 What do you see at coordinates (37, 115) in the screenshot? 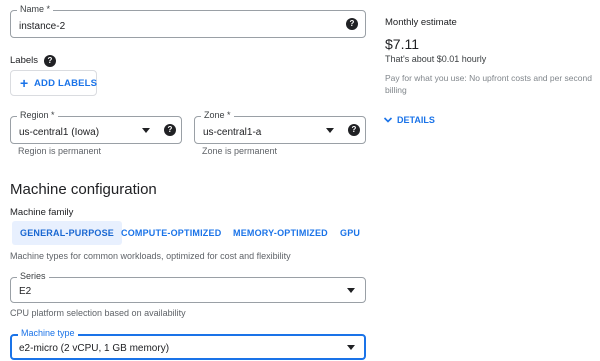
I see `region-label: Region *` at bounding box center [37, 115].